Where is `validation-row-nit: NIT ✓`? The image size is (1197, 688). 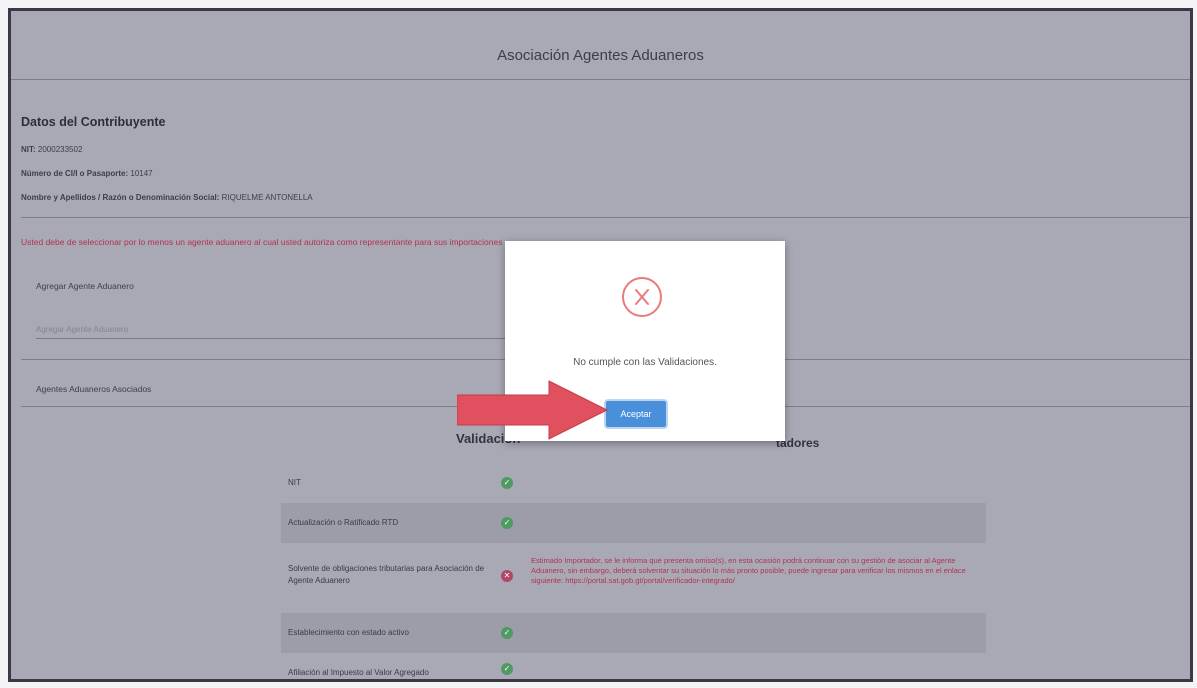 validation-row-nit: NIT ✓ is located at coordinates (633, 483).